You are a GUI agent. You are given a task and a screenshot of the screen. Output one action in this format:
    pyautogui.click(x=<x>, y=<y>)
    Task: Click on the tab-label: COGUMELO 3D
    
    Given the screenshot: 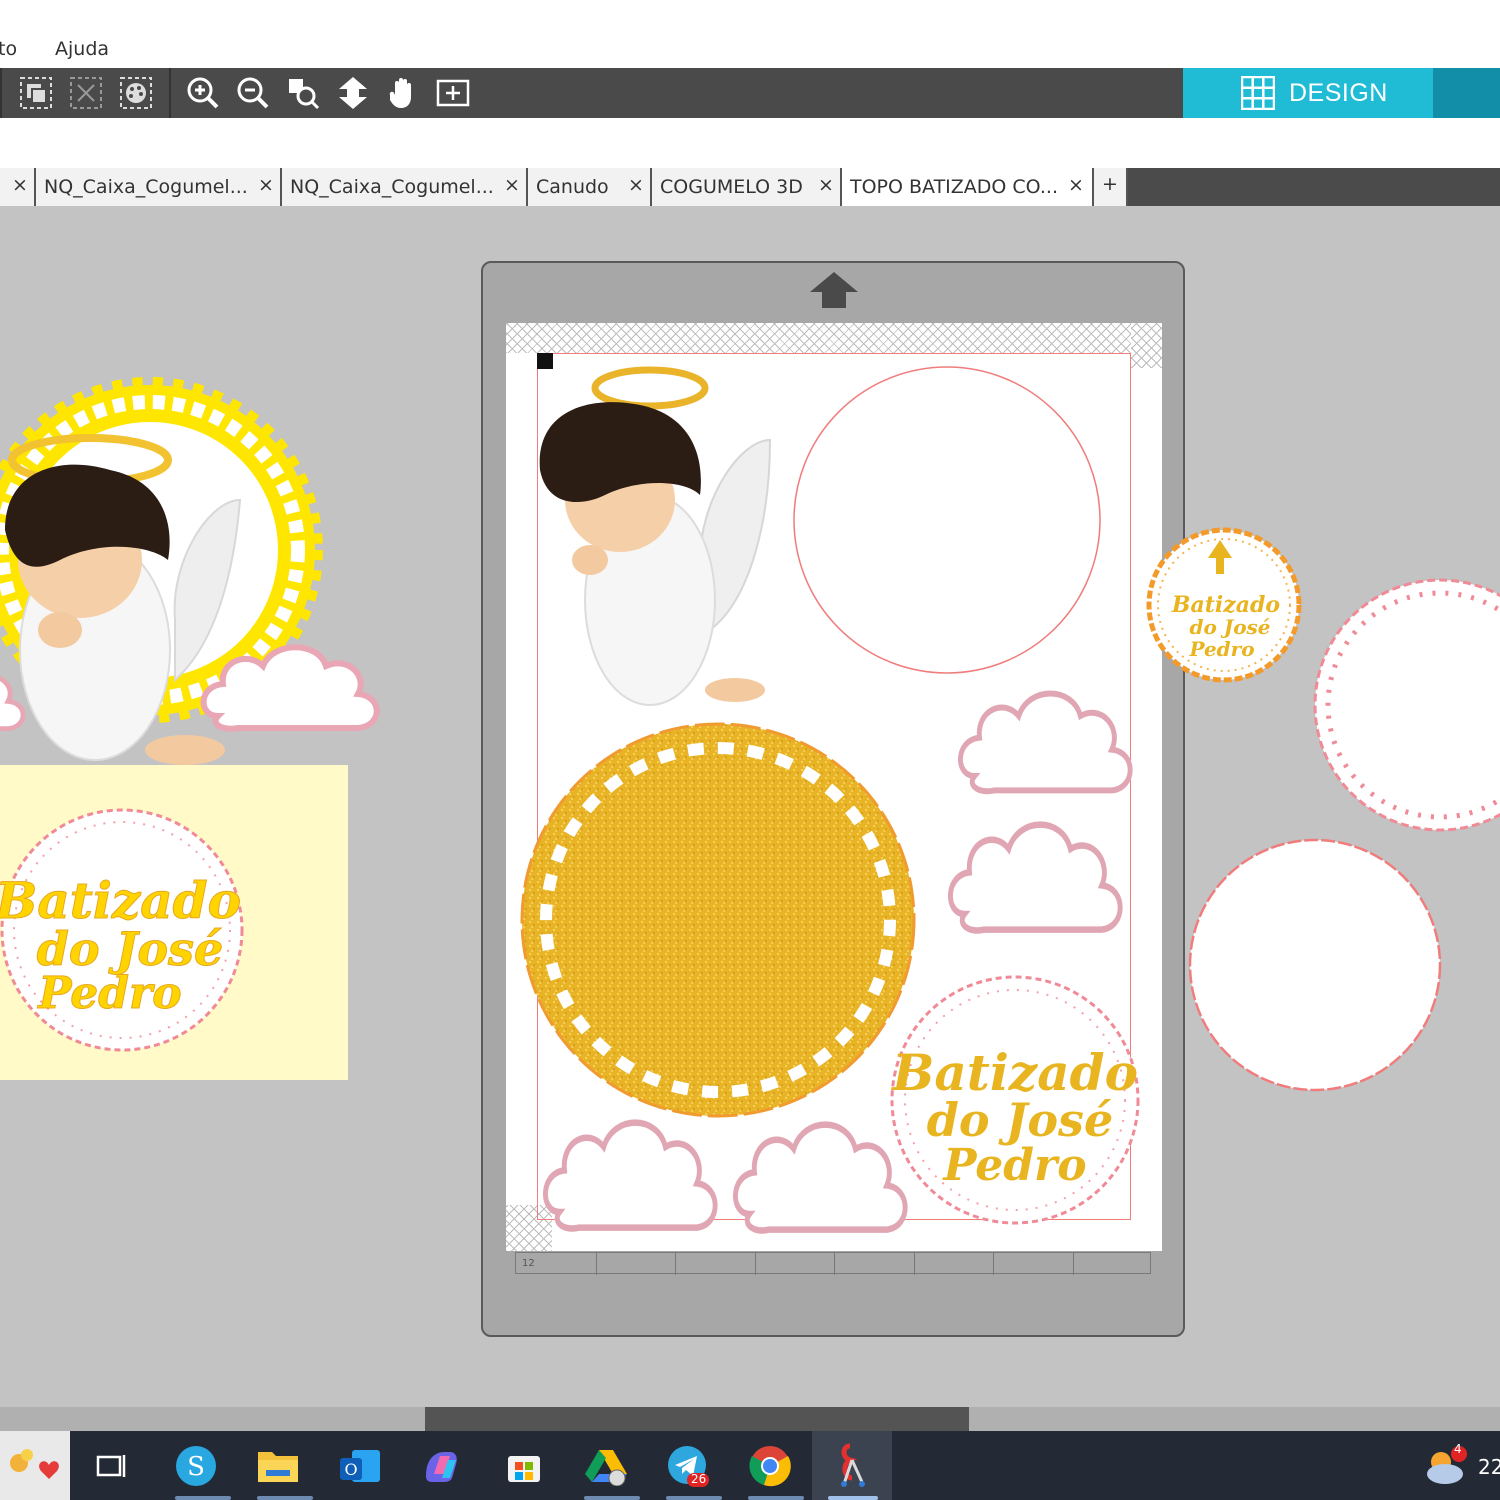 What is the action you would take?
    pyautogui.click(x=731, y=187)
    